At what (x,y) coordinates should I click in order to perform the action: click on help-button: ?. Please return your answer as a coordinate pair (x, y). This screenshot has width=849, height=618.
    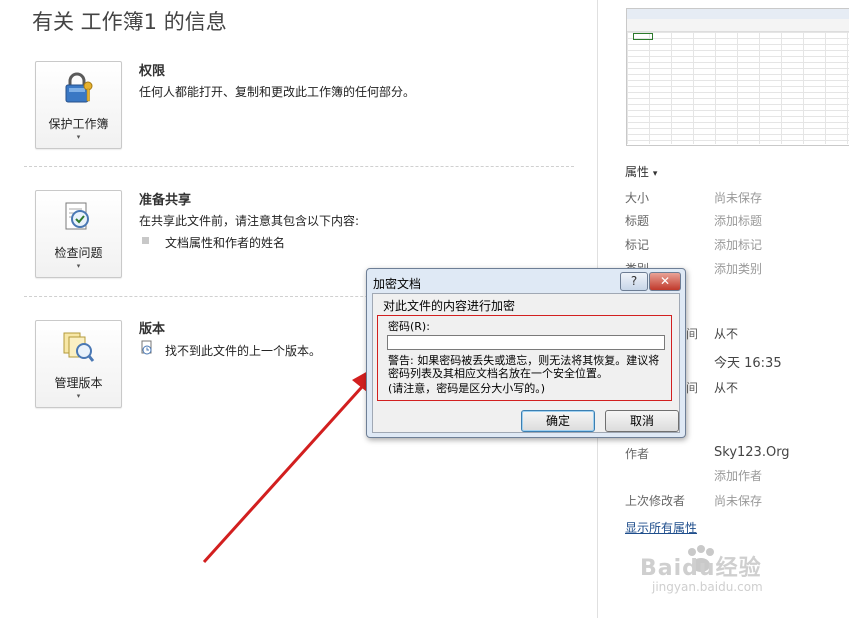
    Looking at the image, I should click on (634, 281).